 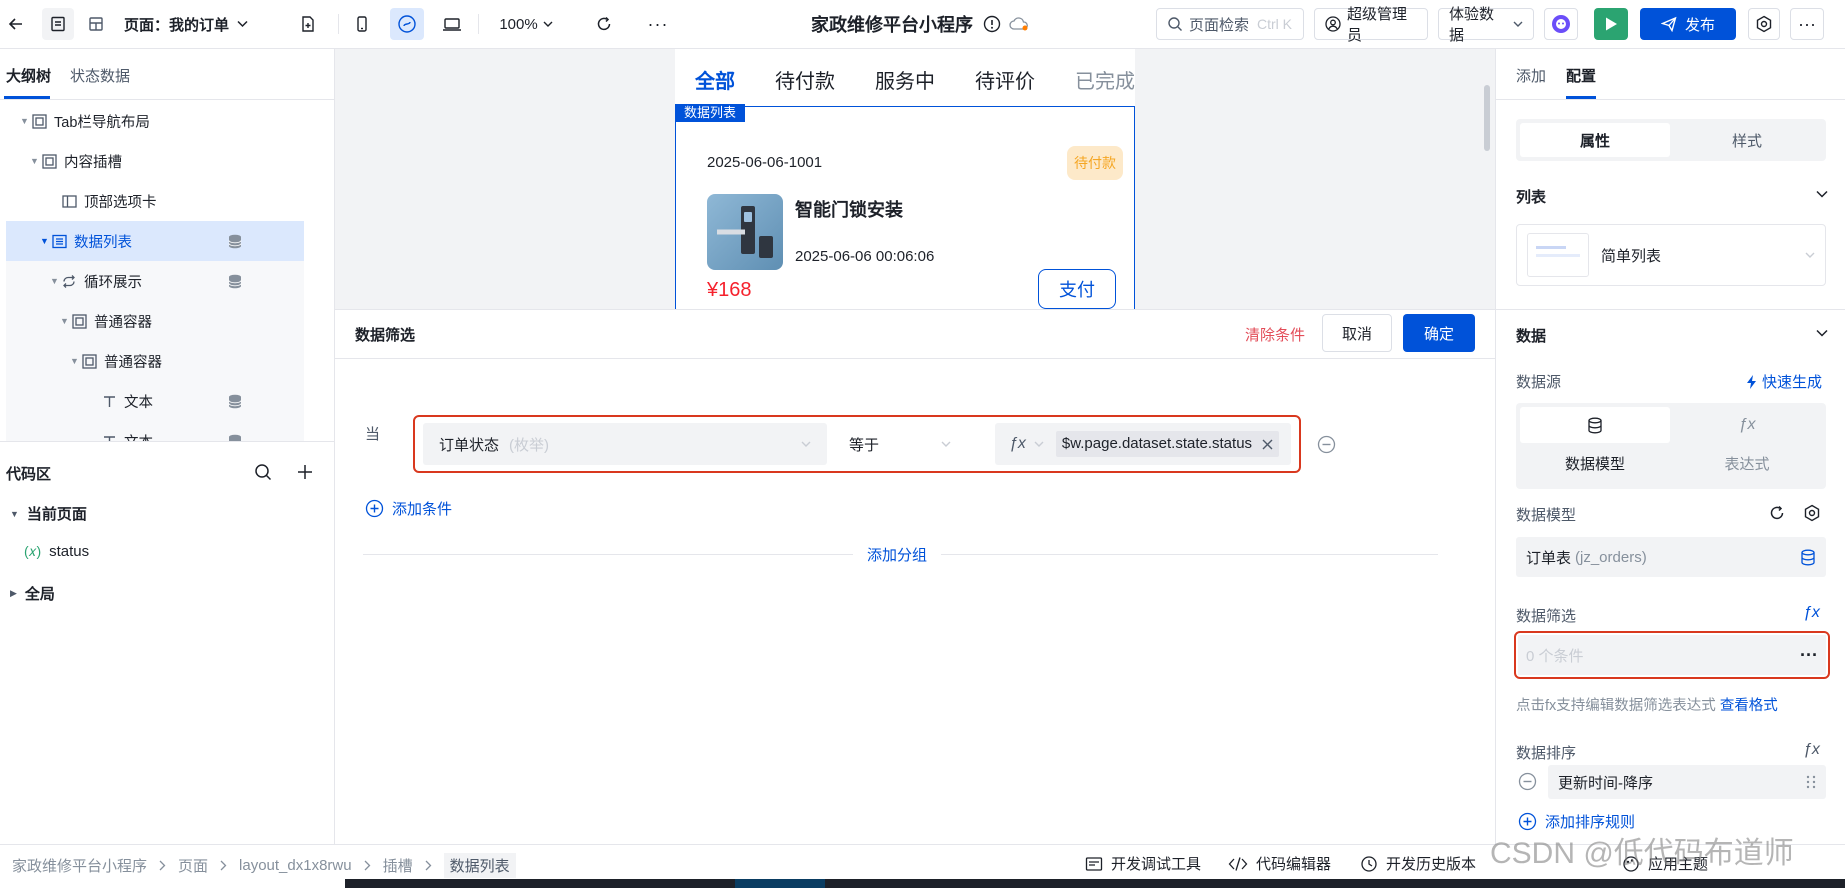 I want to click on caret-down-icon: ▼, so click(x=34, y=161).